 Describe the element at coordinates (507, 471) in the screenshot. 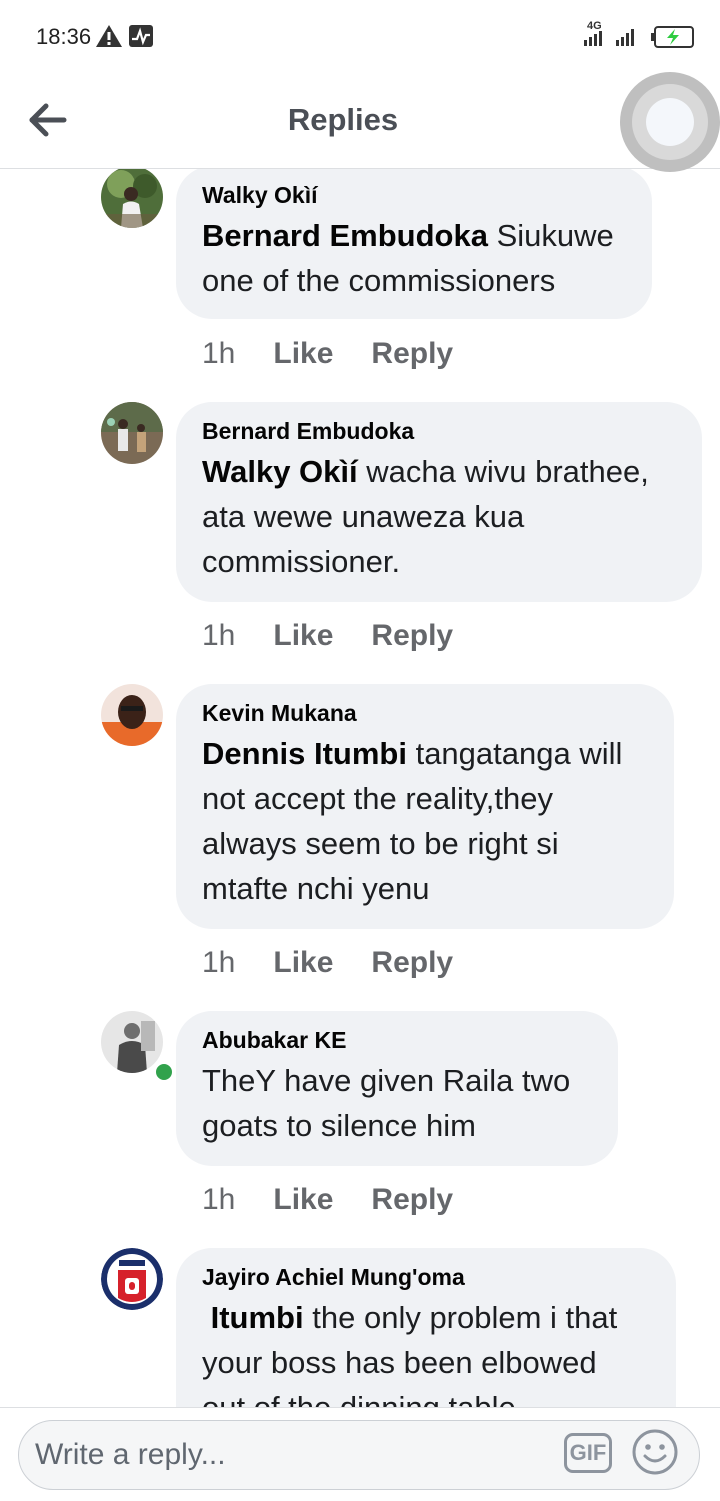

I see `reply-text-line: wacha wivu brathee,` at that location.